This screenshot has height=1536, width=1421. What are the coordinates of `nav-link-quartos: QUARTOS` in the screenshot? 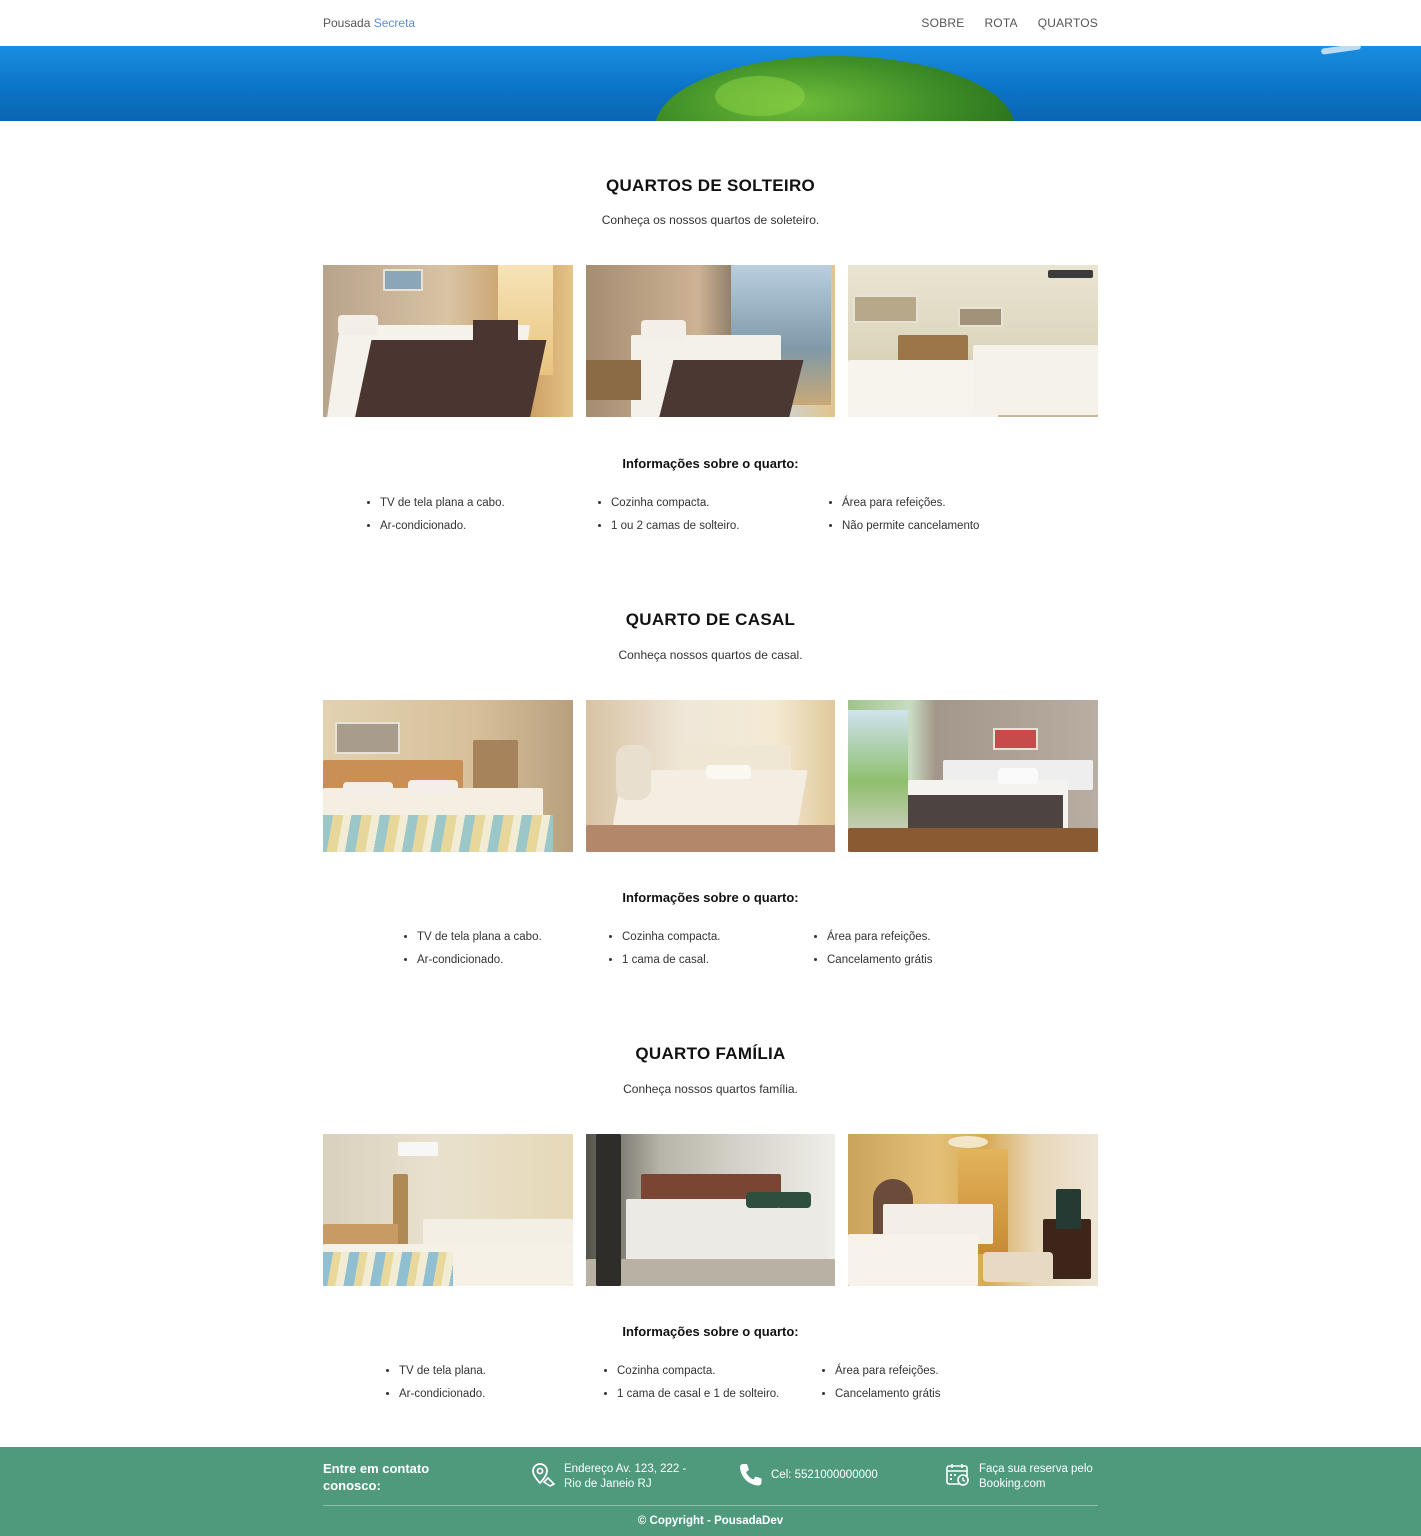 It's located at (1068, 23).